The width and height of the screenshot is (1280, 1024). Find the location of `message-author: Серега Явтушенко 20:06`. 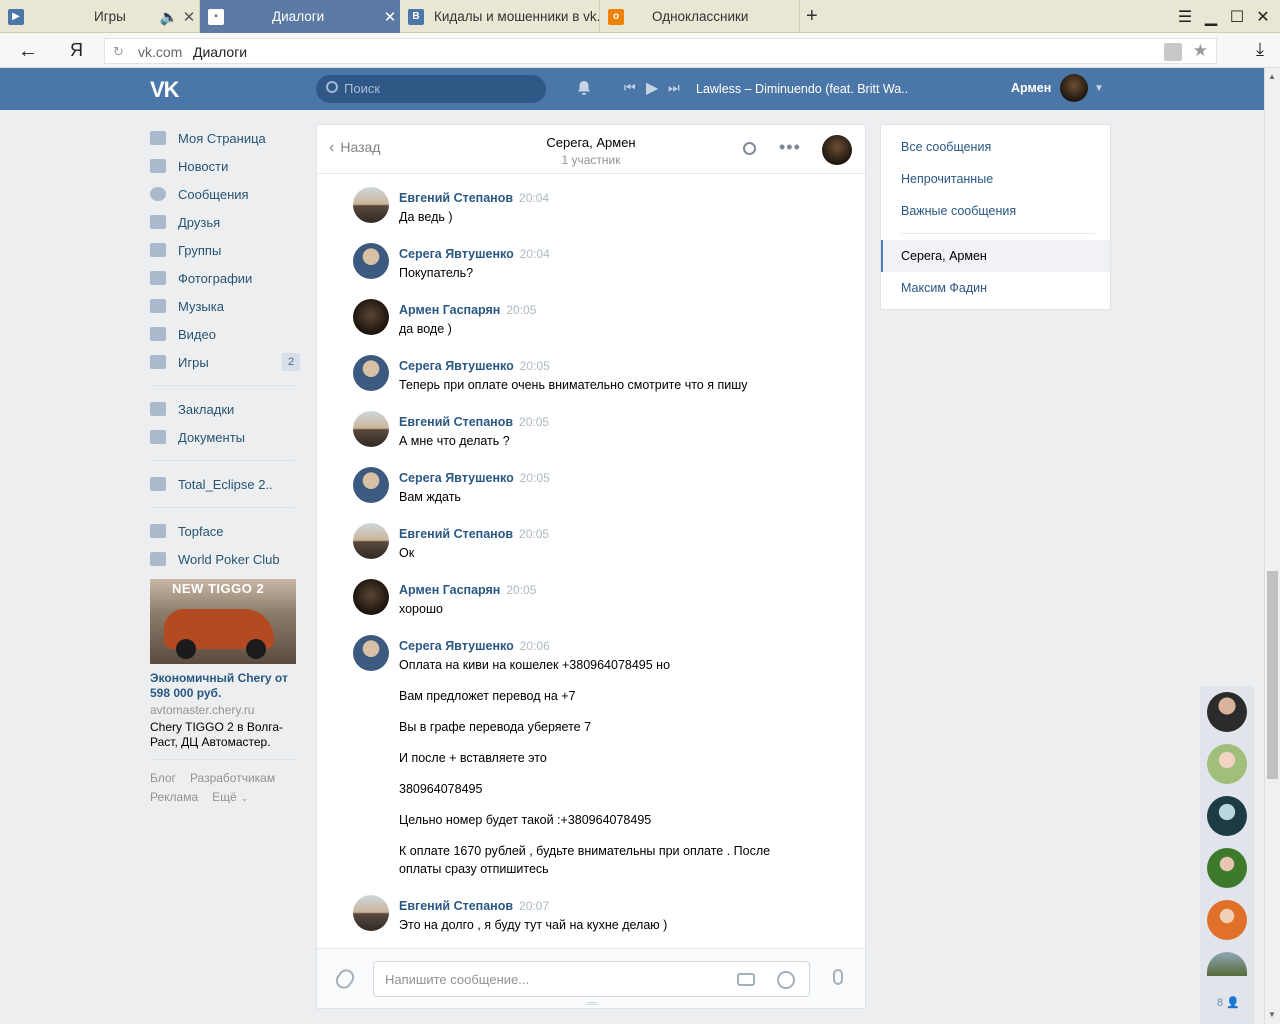

message-author: Серега Явтушенко 20:06 is located at coordinates (474, 646).